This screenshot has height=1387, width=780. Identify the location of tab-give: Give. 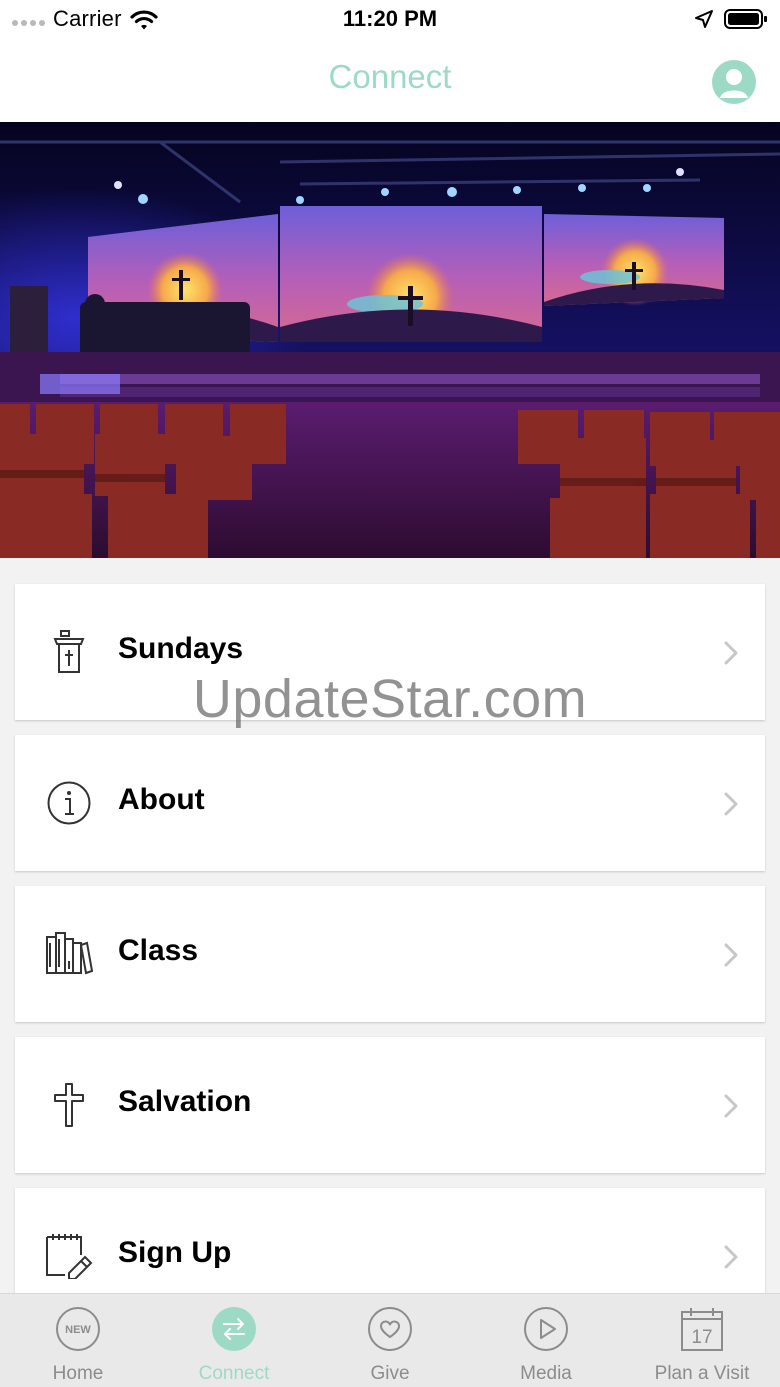
(390, 1340).